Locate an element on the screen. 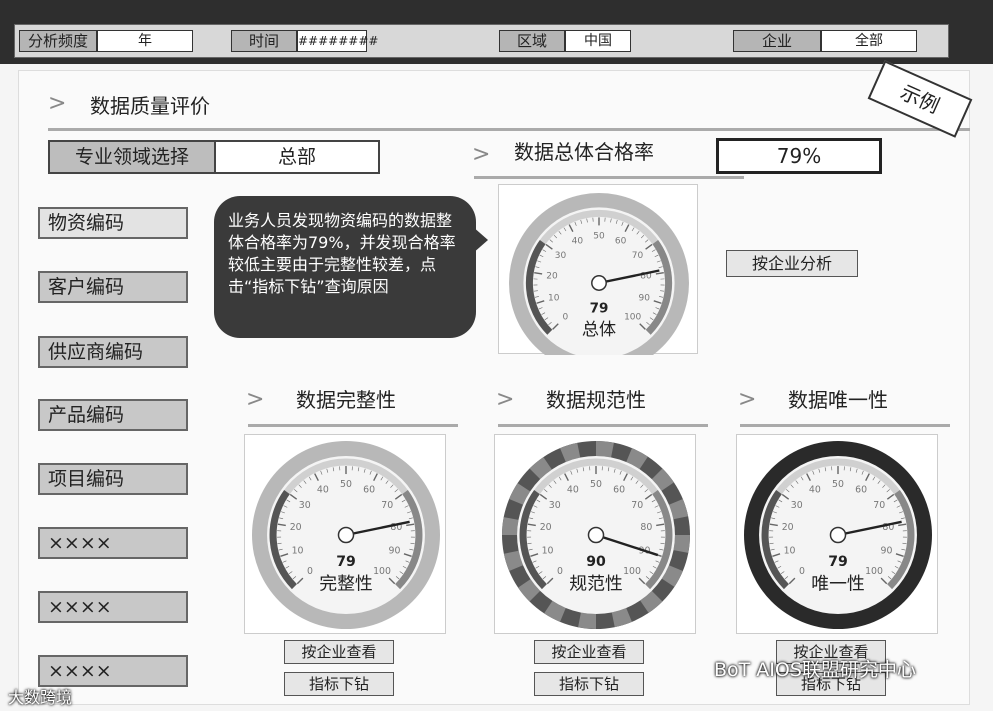 The height and width of the screenshot is (711, 993). title-divider is located at coordinates (509, 129).